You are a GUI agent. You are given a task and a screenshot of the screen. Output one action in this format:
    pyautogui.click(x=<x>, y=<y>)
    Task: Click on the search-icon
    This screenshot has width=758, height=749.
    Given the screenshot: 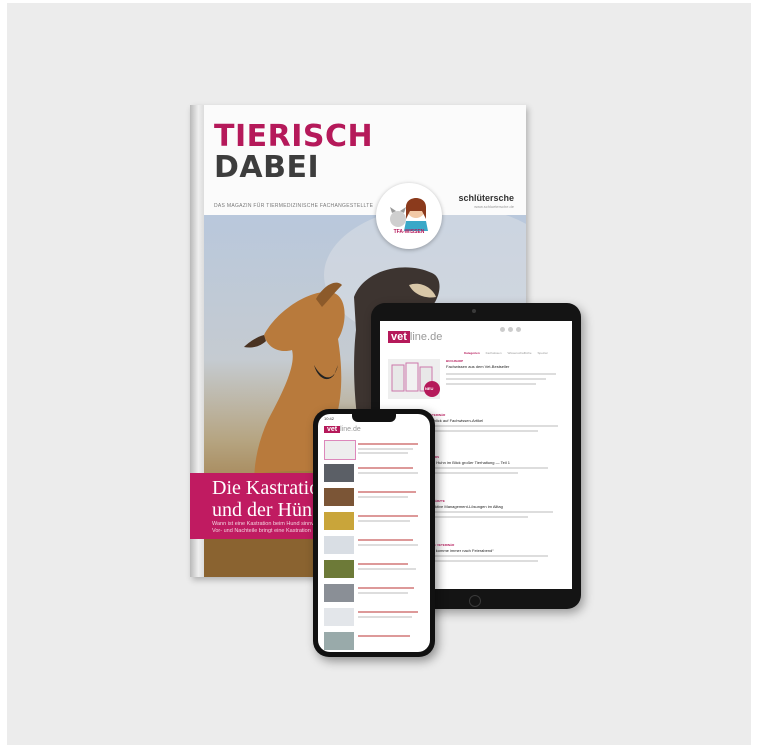 What is the action you would take?
    pyautogui.click(x=502, y=329)
    